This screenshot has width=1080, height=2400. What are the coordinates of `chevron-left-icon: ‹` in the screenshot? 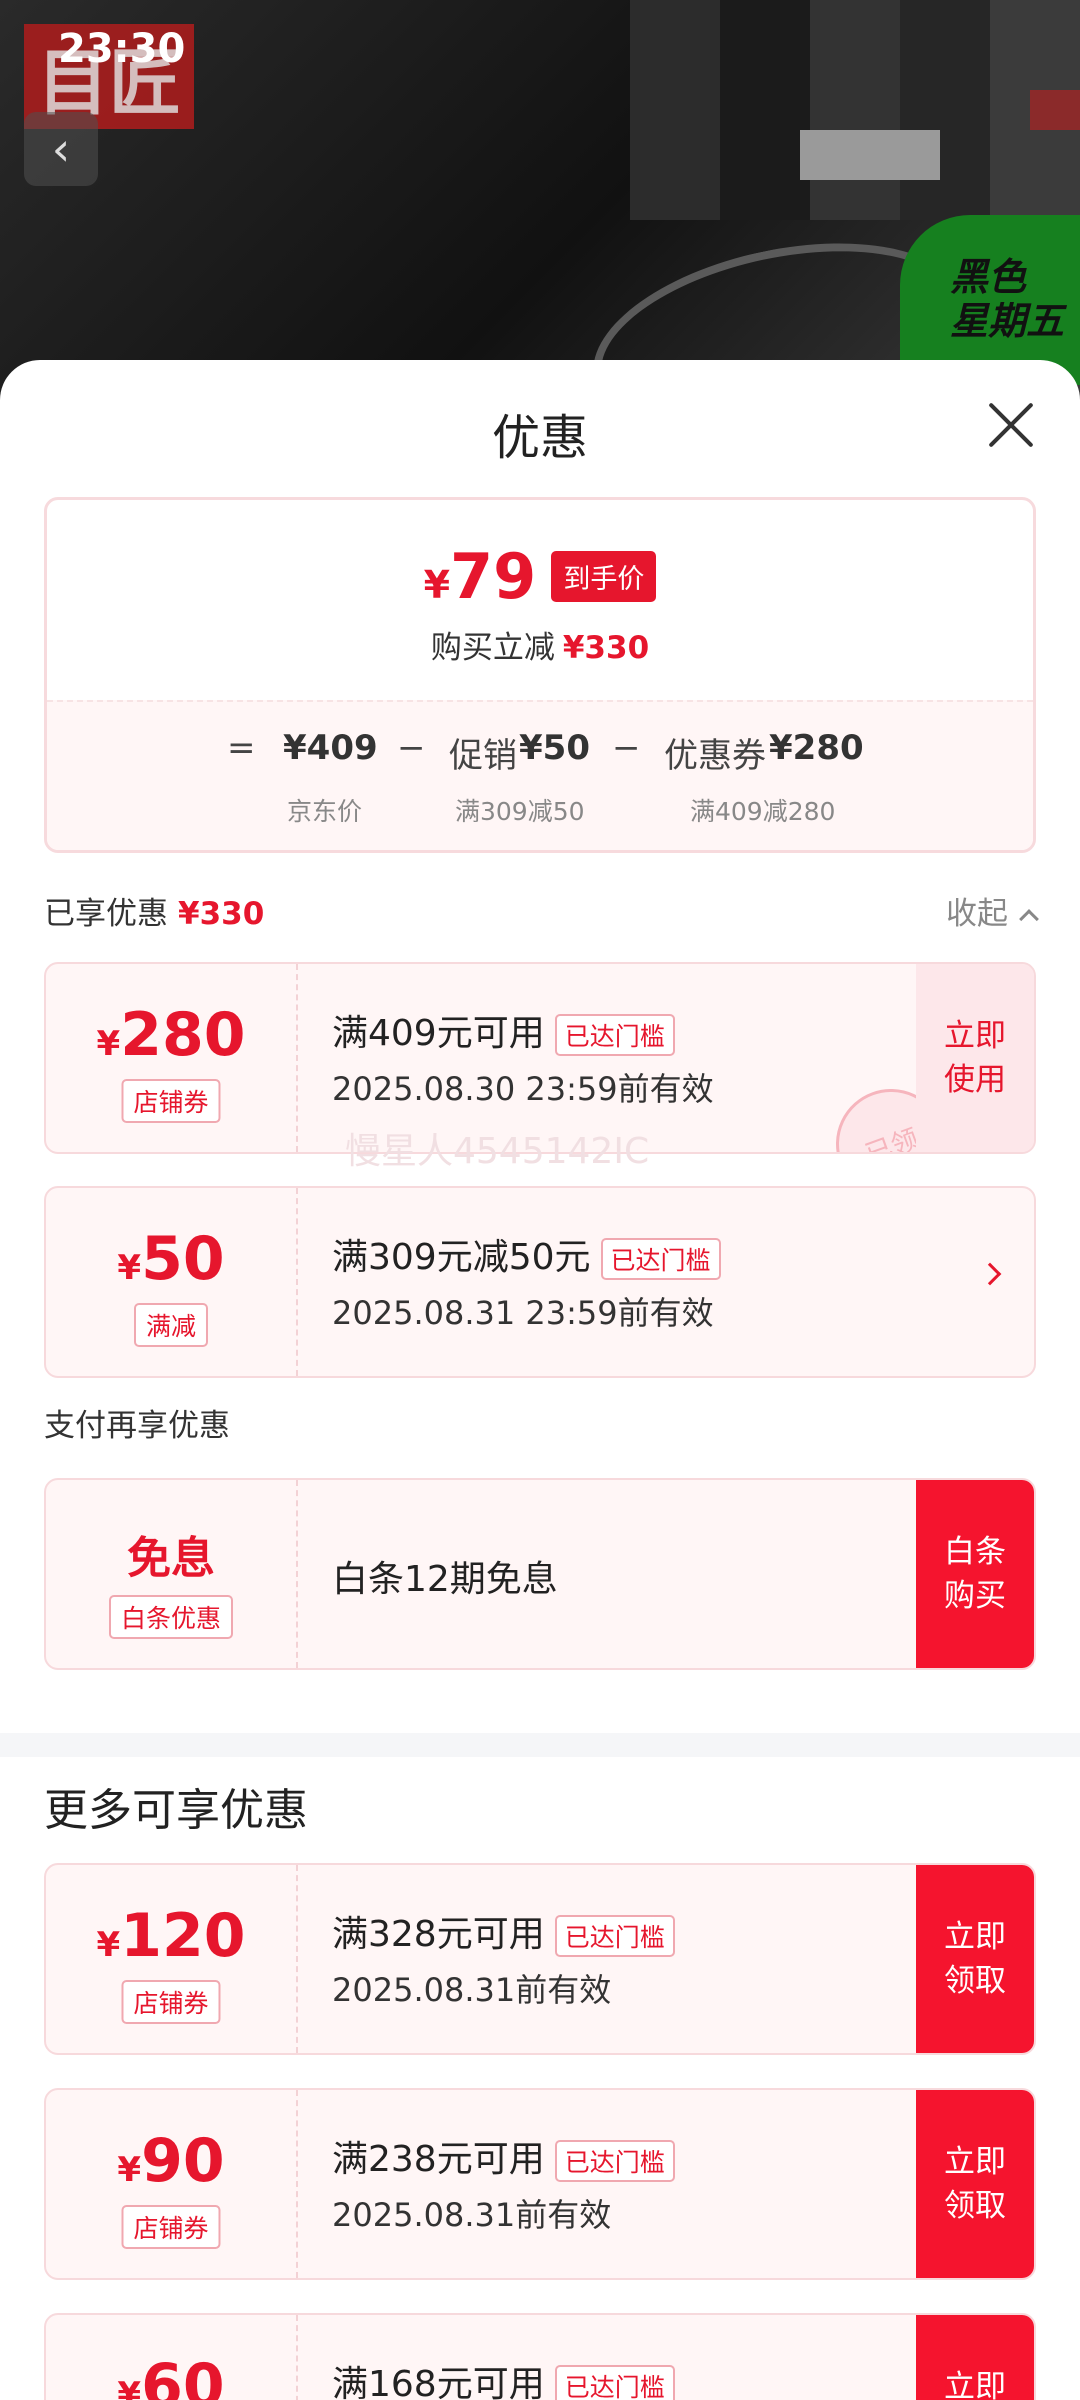 It's located at (61, 149).